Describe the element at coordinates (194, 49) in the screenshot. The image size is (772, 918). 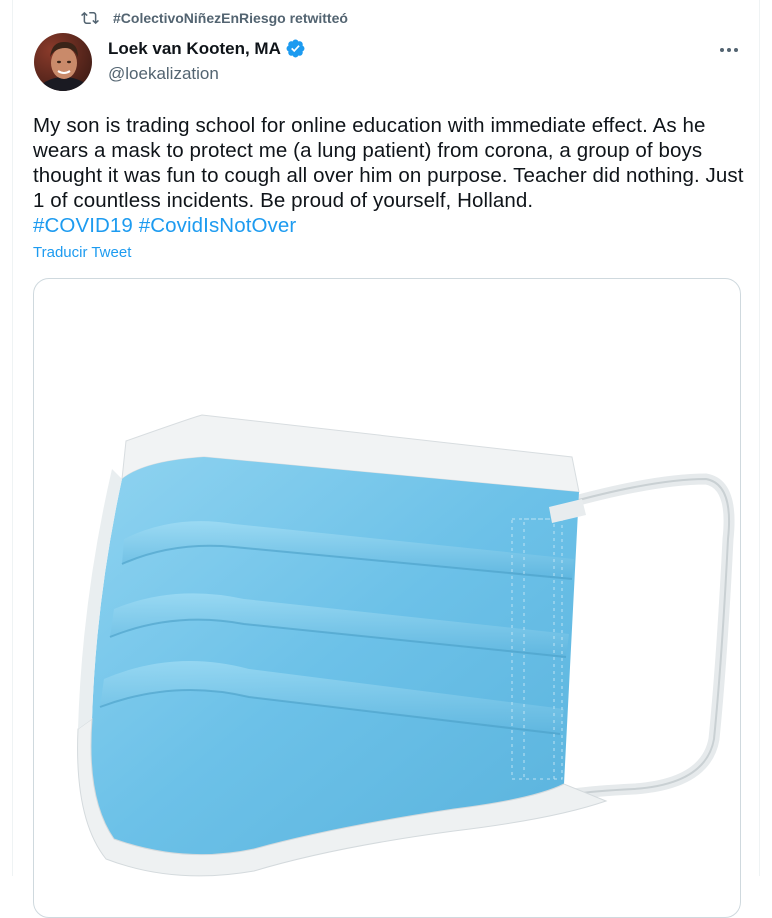
I see `author-display-name: Loek van Kooten, MA` at that location.